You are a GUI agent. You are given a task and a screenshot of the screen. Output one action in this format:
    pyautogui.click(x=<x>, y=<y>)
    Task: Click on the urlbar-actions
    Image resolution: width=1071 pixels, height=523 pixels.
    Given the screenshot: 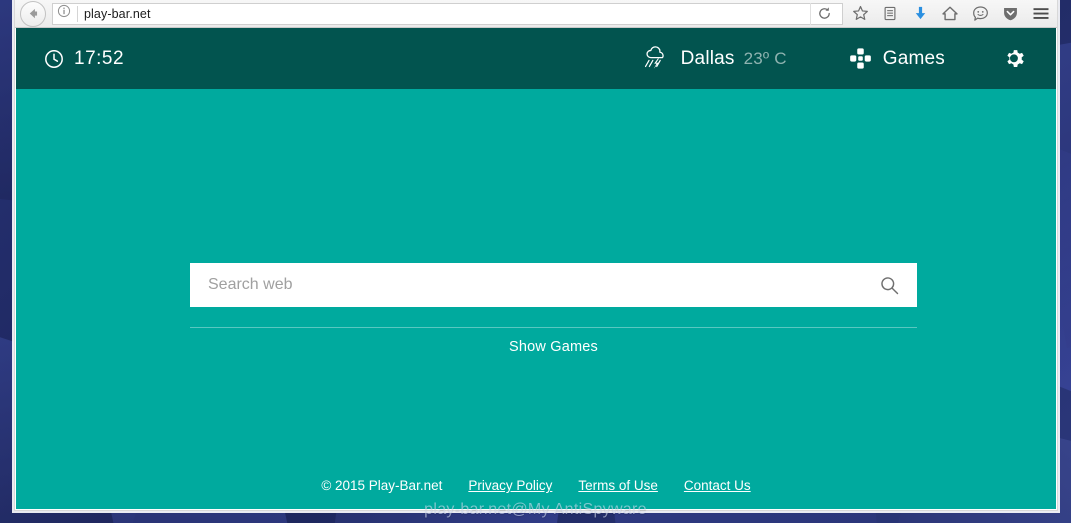 What is the action you would take?
    pyautogui.click(x=824, y=13)
    